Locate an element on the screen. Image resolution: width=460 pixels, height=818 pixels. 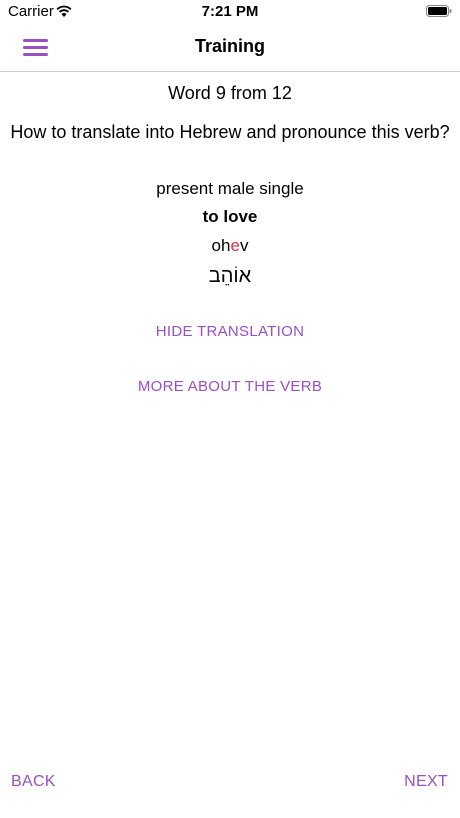
verb-hebrew: אוֹהֵב is located at coordinates (230, 276).